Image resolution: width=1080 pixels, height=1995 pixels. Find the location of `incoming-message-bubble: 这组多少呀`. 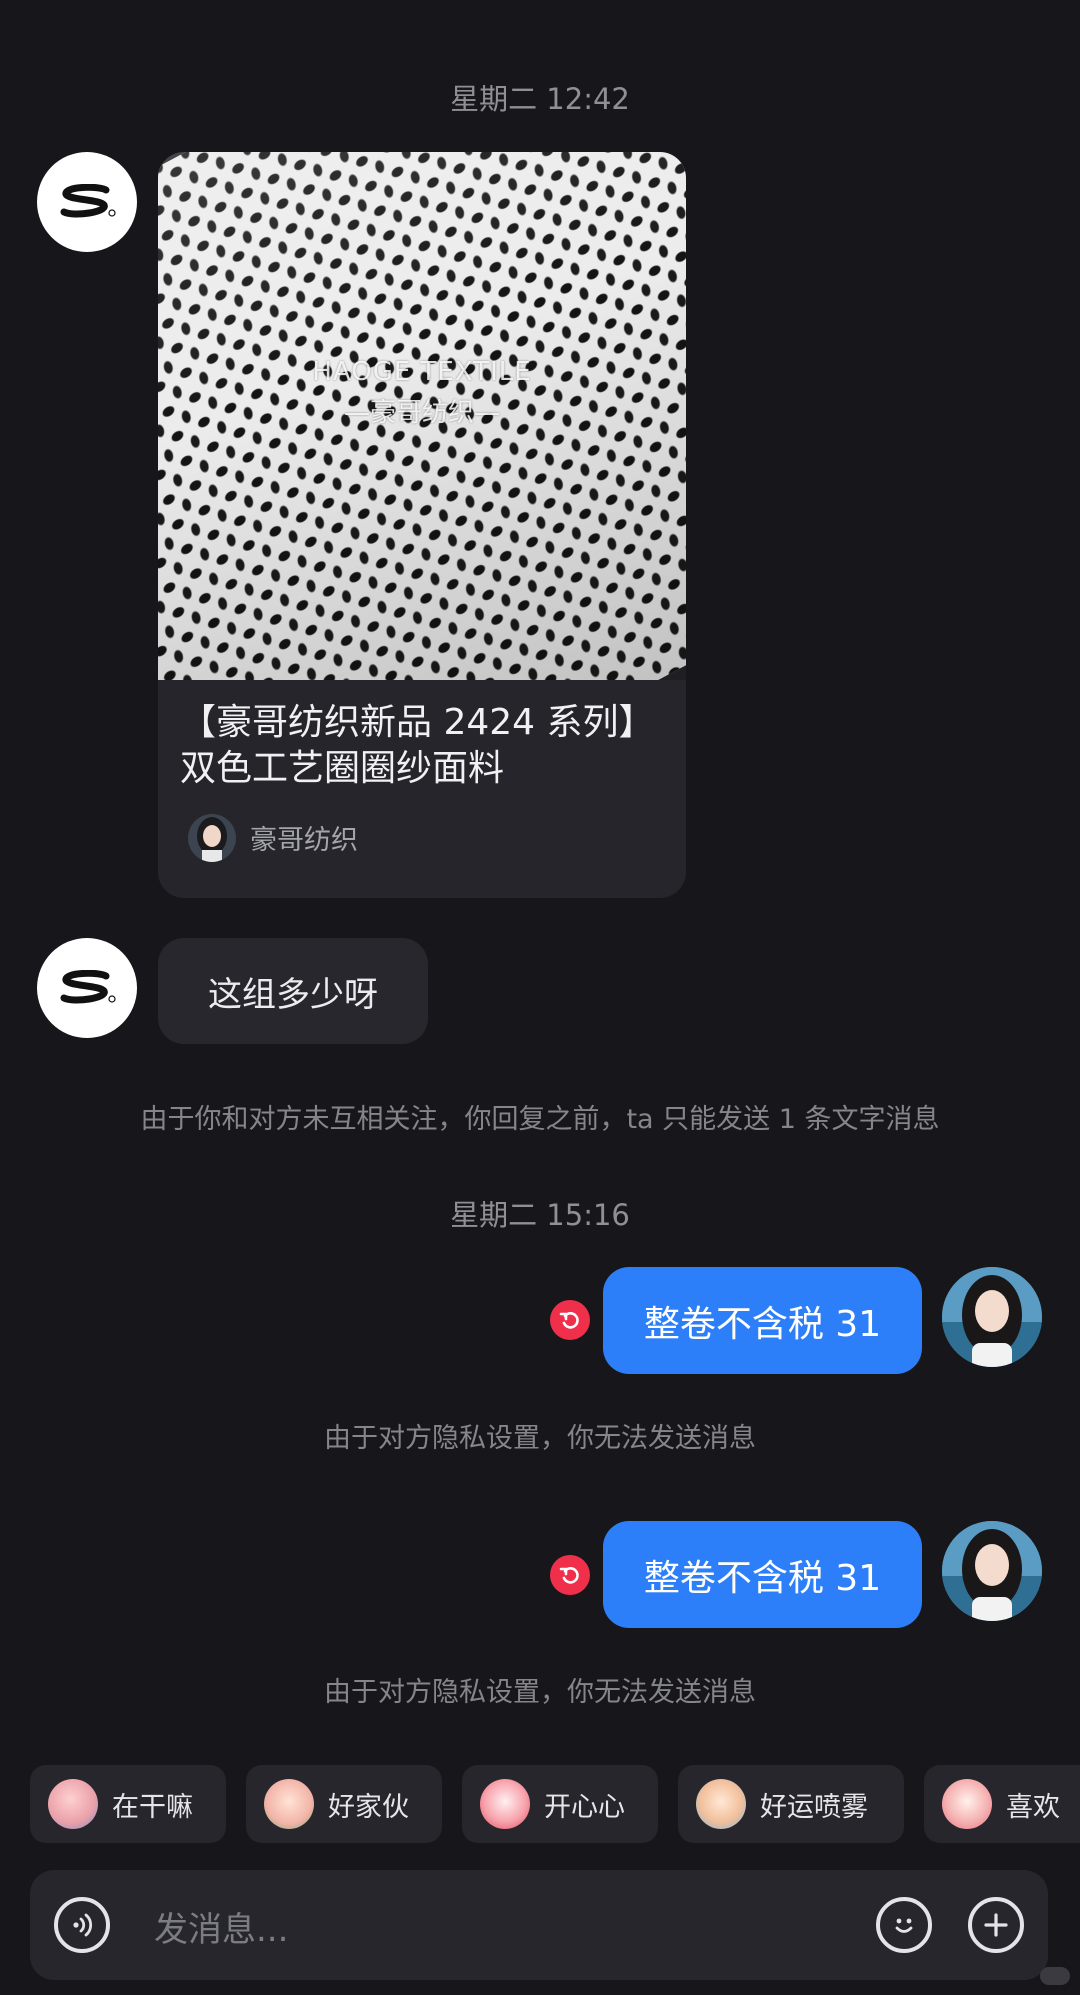

incoming-message-bubble: 这组多少呀 is located at coordinates (293, 991).